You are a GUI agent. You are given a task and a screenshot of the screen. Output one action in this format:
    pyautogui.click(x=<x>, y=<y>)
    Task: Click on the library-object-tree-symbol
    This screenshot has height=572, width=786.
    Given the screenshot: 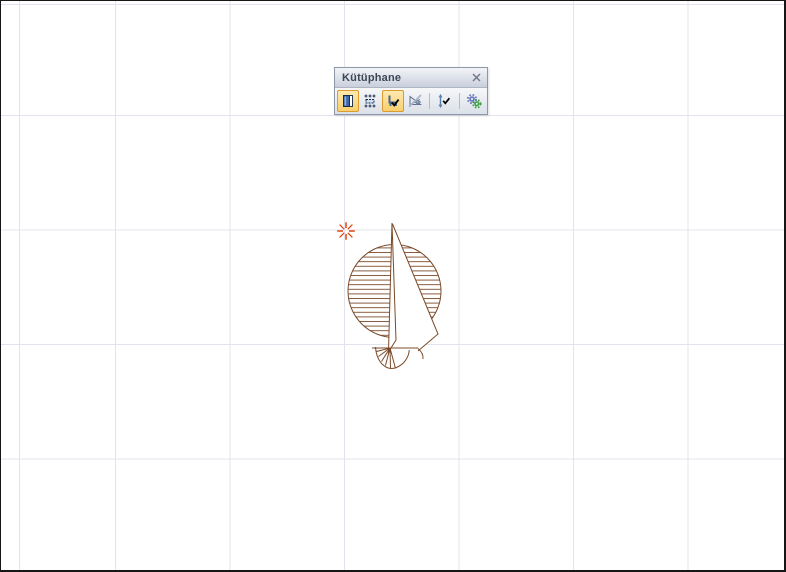 What is the action you would take?
    pyautogui.click(x=391, y=293)
    